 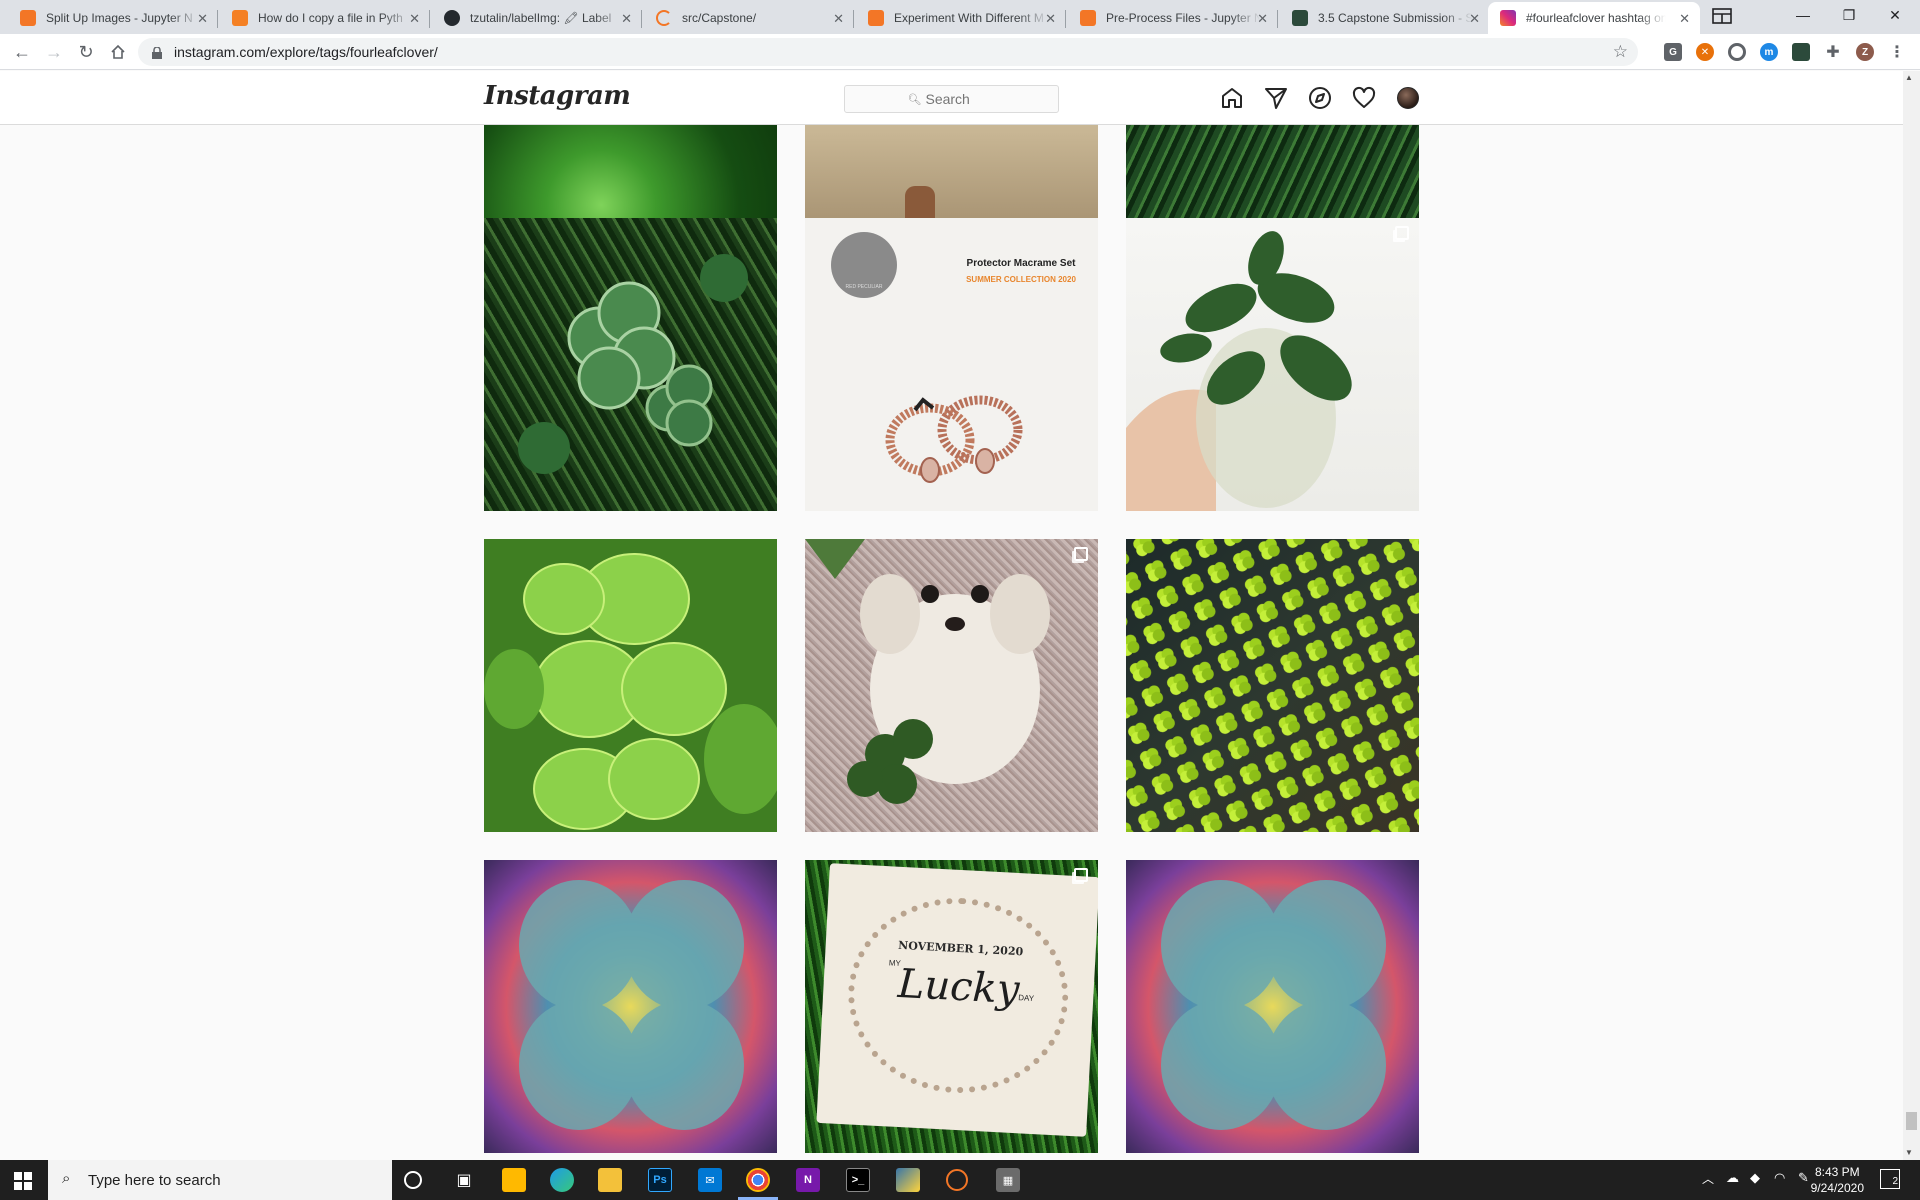 I want to click on tab-title: #fourleafclover hashtag on I, so click(x=1596, y=18).